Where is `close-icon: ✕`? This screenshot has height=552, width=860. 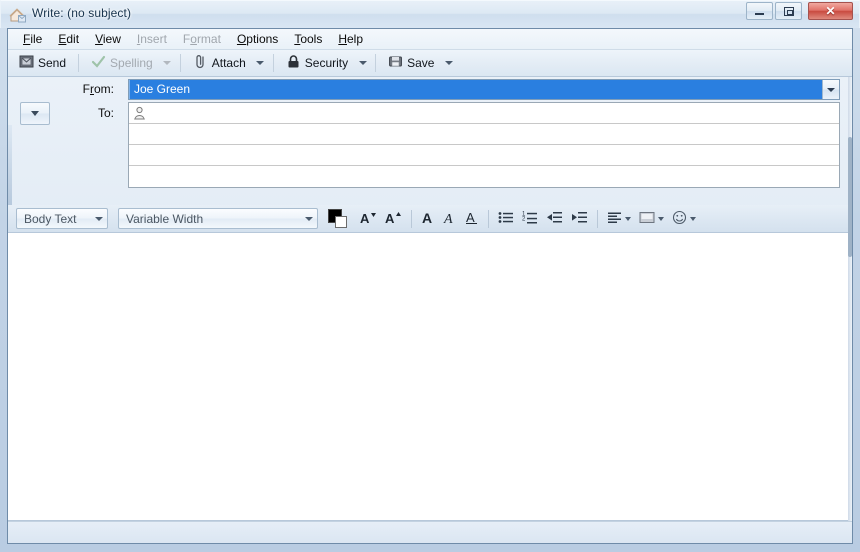 close-icon: ✕ is located at coordinates (830, 11).